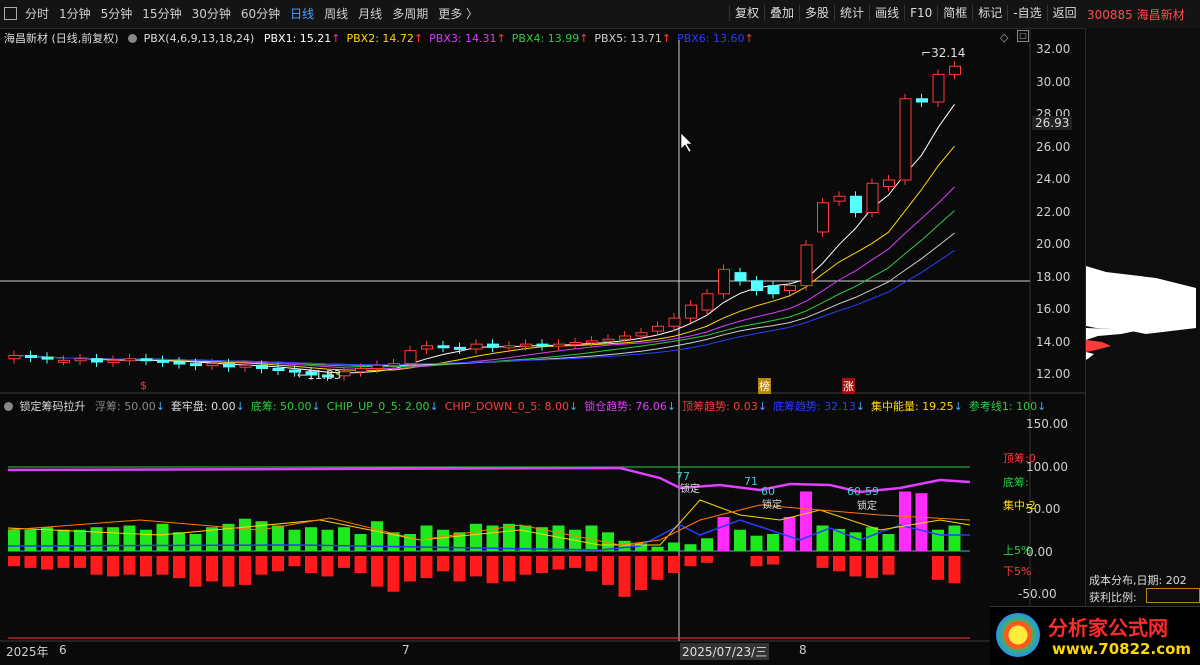 The image size is (1200, 665). Describe the element at coordinates (1004, 37) in the screenshot. I see `diamond-icon: ◇` at that location.